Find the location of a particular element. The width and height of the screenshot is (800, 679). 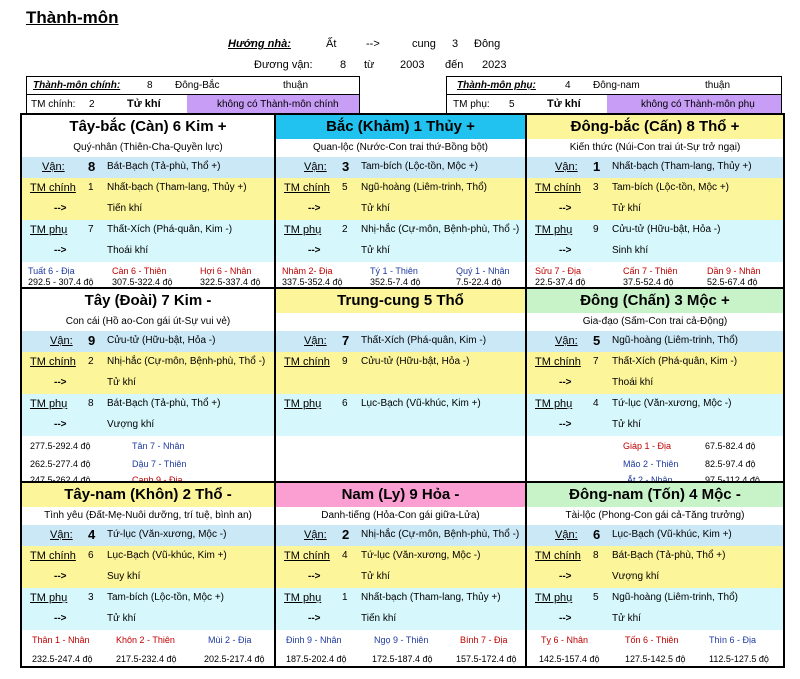

tm-phu-num: 4 is located at coordinates (568, 85).